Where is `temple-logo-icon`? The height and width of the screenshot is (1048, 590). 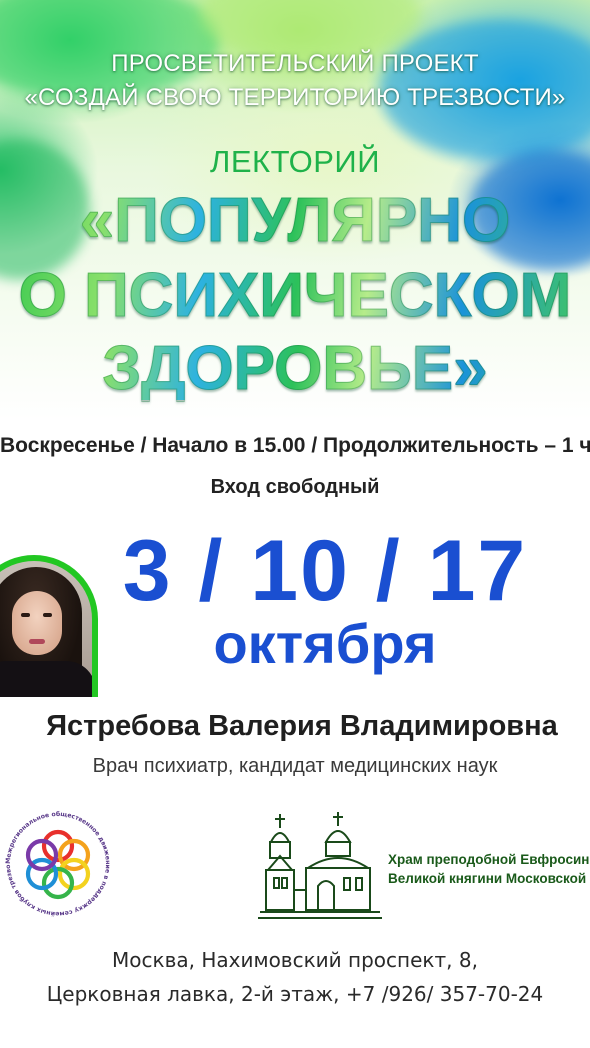 temple-logo-icon is located at coordinates (320, 865).